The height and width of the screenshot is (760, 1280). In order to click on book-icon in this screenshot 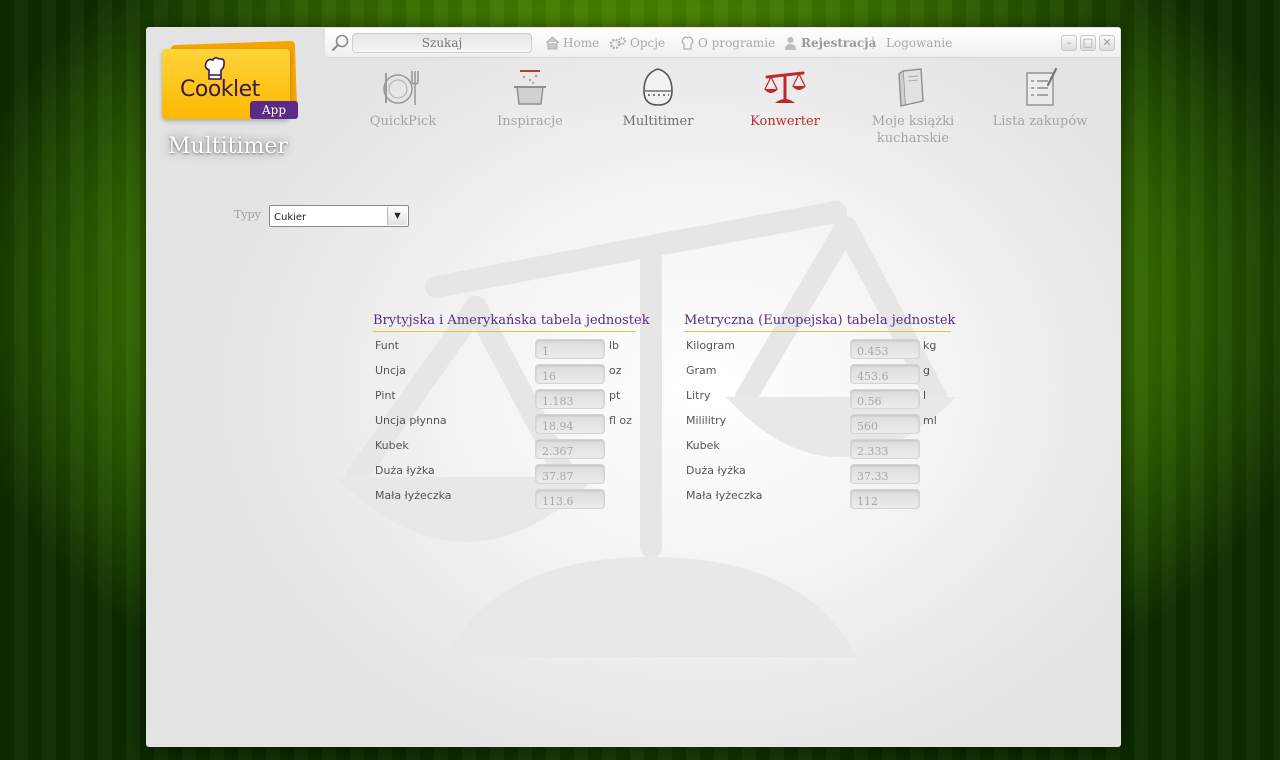, I will do `click(911, 87)`.